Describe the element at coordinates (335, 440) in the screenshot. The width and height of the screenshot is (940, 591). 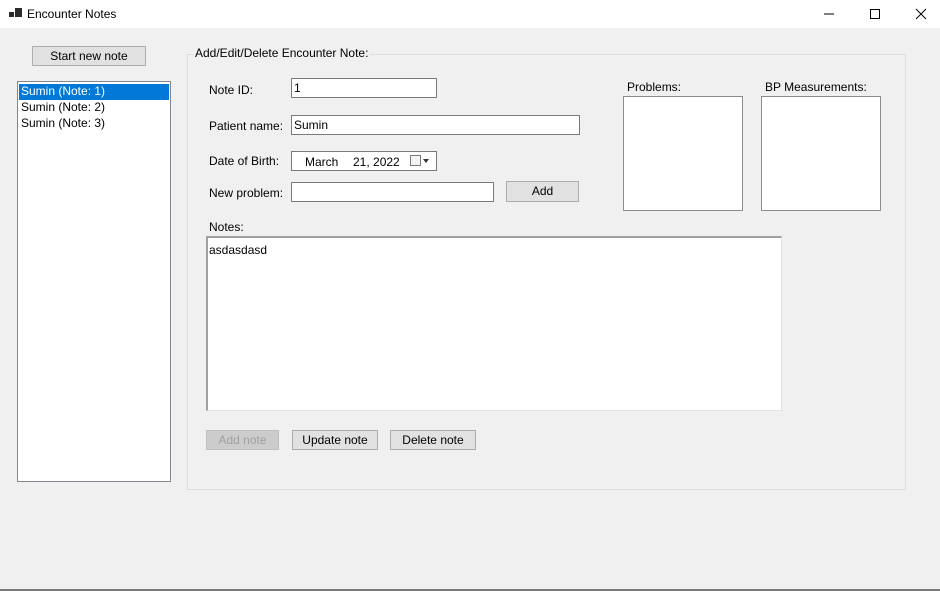
I see `update-note-button: Update note` at that location.